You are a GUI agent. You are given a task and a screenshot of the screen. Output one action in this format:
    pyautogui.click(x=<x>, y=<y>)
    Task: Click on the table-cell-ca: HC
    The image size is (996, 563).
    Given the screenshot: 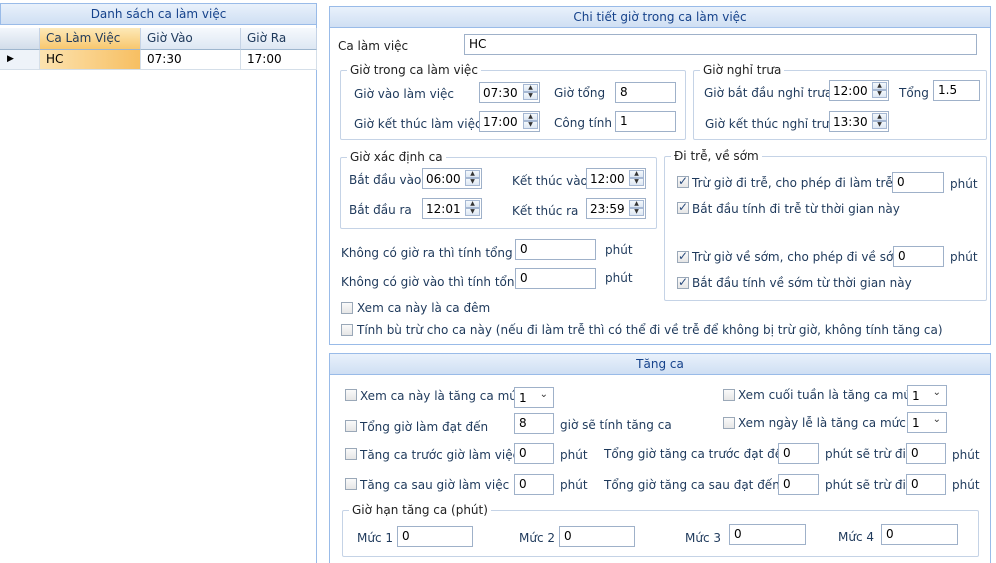 What is the action you would take?
    pyautogui.click(x=90, y=60)
    